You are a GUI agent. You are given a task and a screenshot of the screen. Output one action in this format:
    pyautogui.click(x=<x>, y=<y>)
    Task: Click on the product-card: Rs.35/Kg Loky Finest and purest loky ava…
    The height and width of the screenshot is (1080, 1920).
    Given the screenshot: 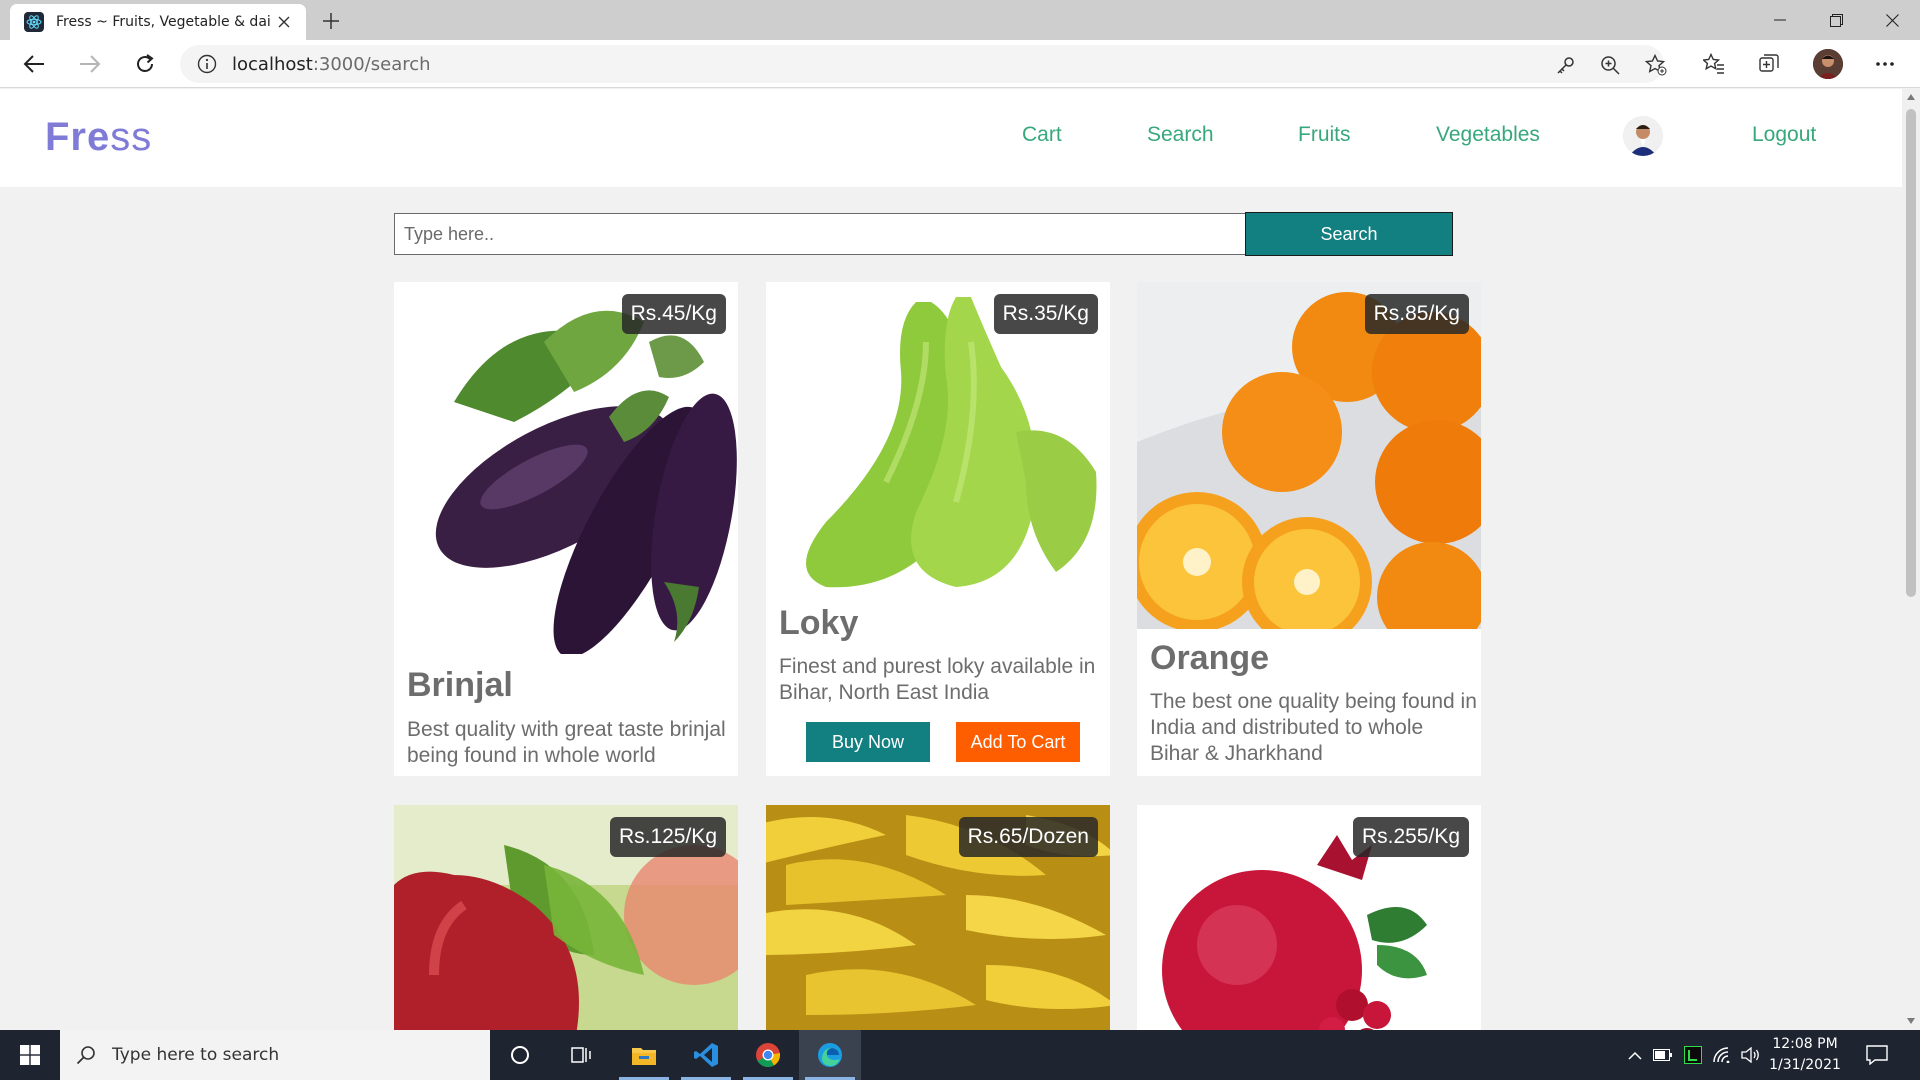 What is the action you would take?
    pyautogui.click(x=938, y=529)
    